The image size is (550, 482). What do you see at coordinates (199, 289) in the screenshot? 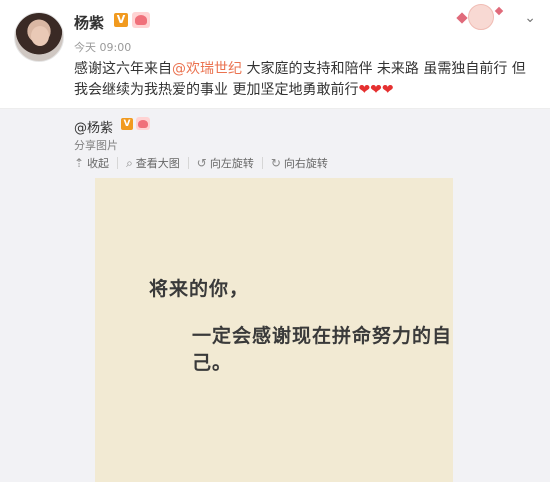
I see `image-text-line1: 将来的你，` at bounding box center [199, 289].